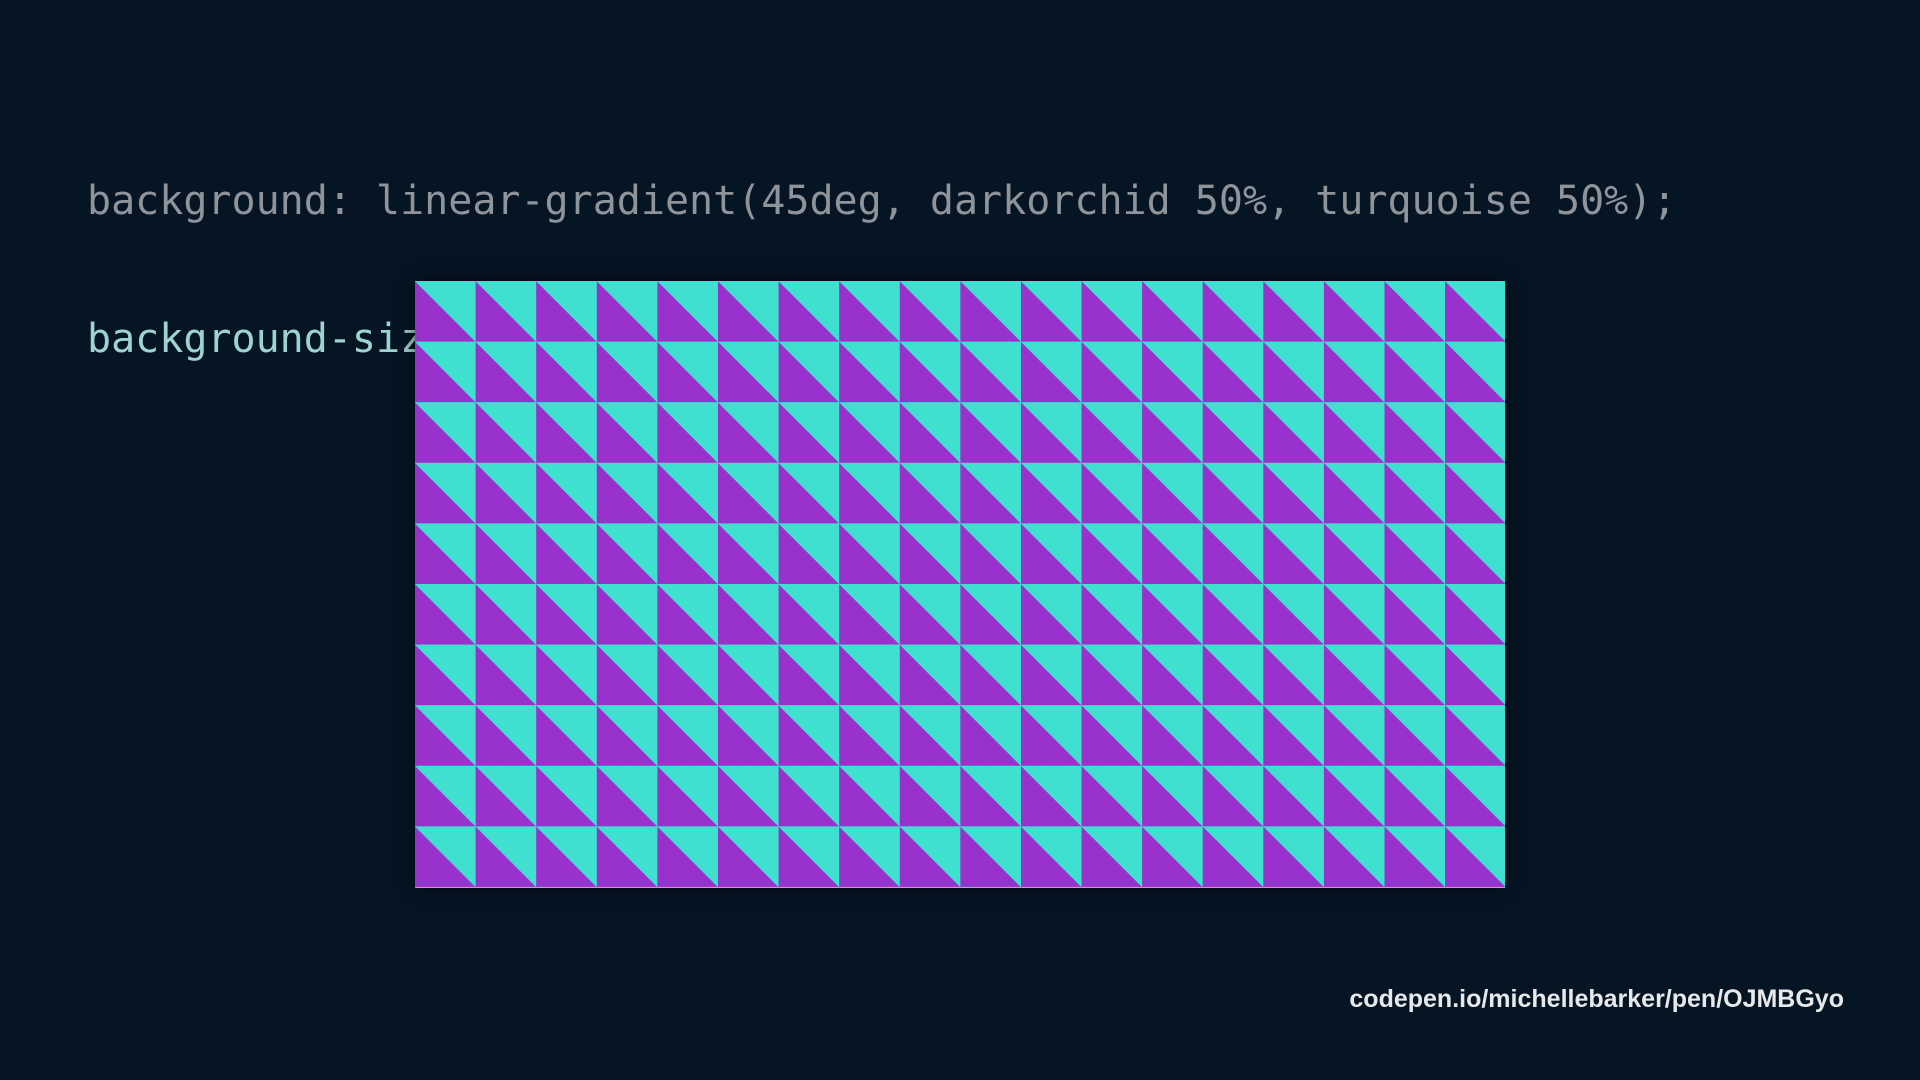 The image size is (1920, 1080). Describe the element at coordinates (268, 339) in the screenshot. I see `css-property: background-size` at that location.